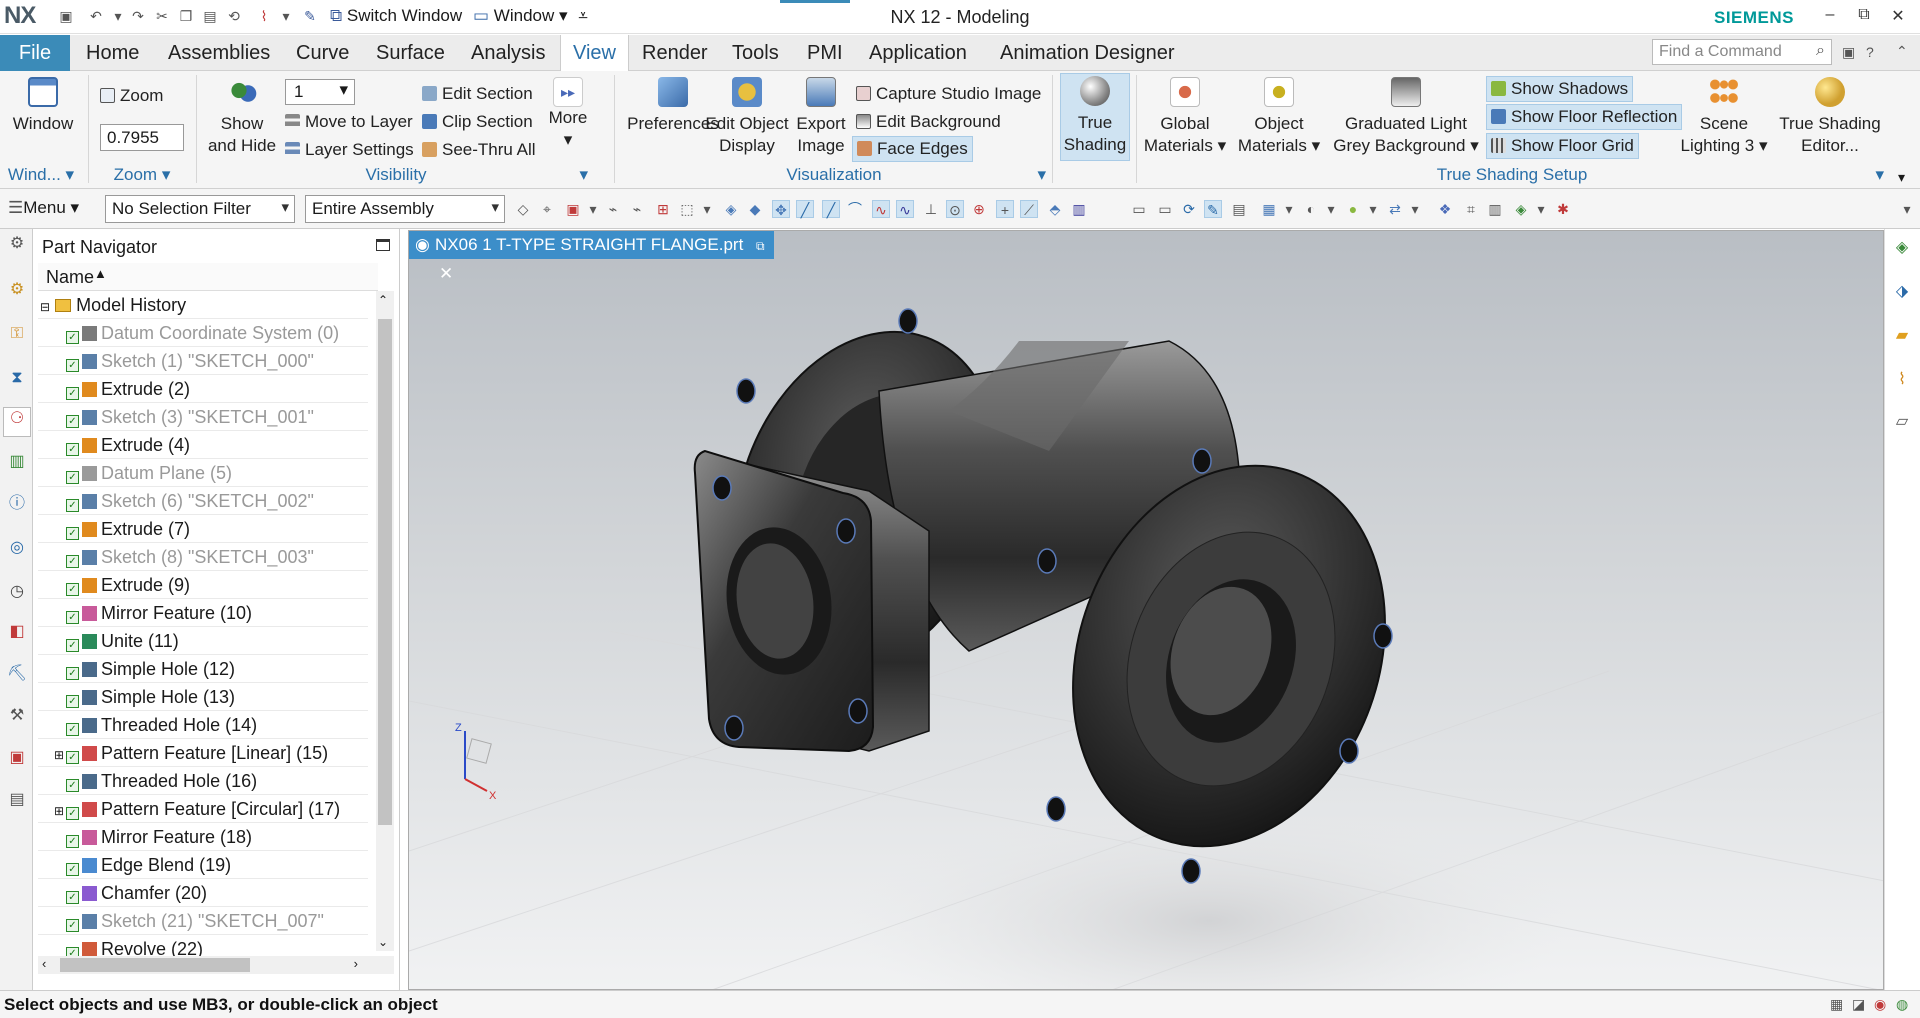 Image resolution: width=1920 pixels, height=1018 pixels. Describe the element at coordinates (203, 865) in the screenshot. I see `feature-list-item: ✓ Edge Blend (19)` at that location.